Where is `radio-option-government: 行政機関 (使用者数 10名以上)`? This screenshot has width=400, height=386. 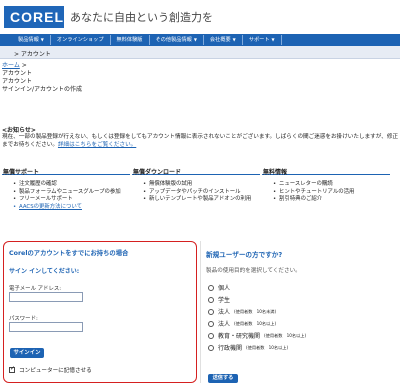
radio-option-government: 行政機関 (使用者数 10名以上) is located at coordinates (248, 347).